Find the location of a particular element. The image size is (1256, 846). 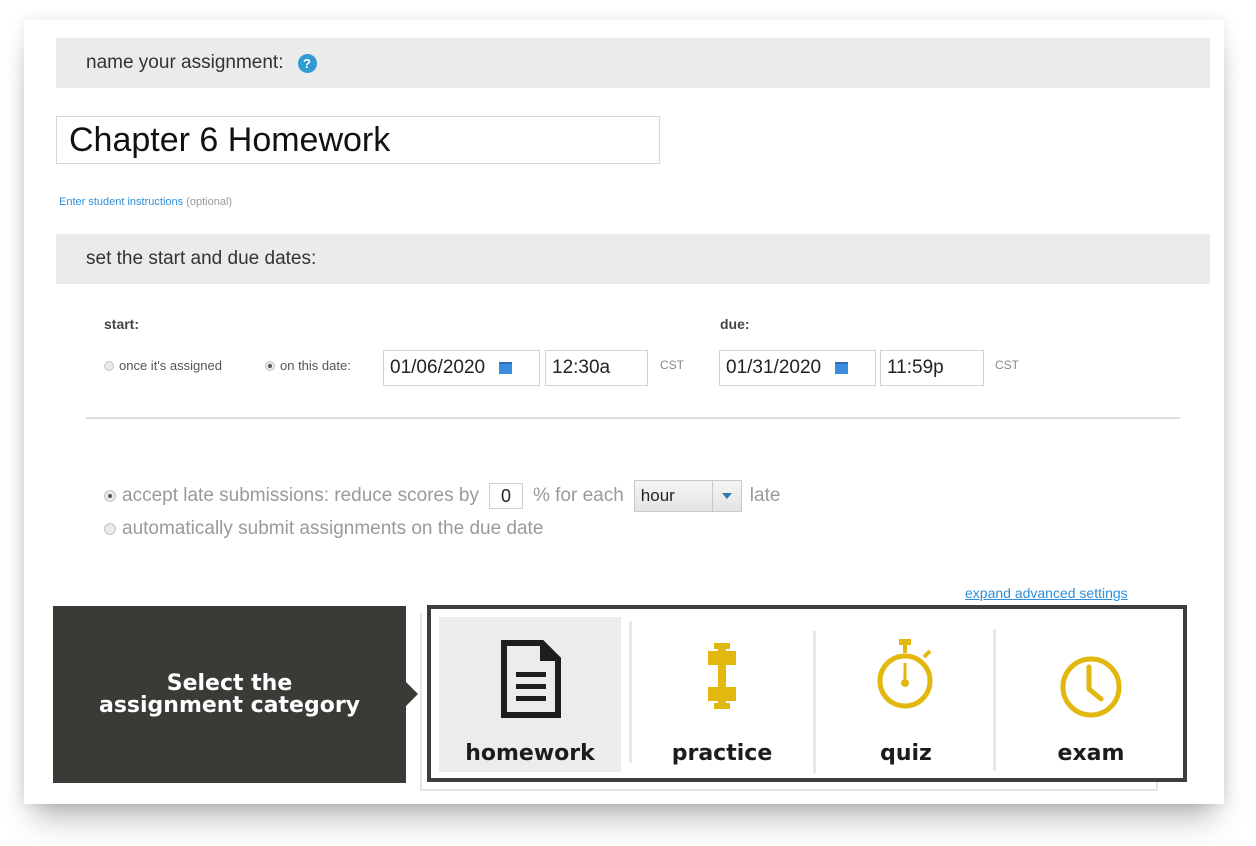

due-time-input: 11:59p is located at coordinates (932, 368).